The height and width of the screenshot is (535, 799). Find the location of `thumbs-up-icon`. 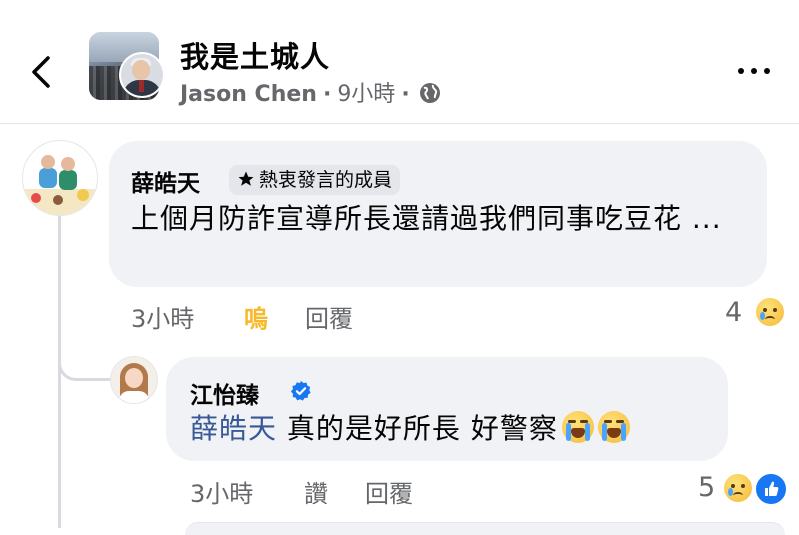

thumbs-up-icon is located at coordinates (772, 488).